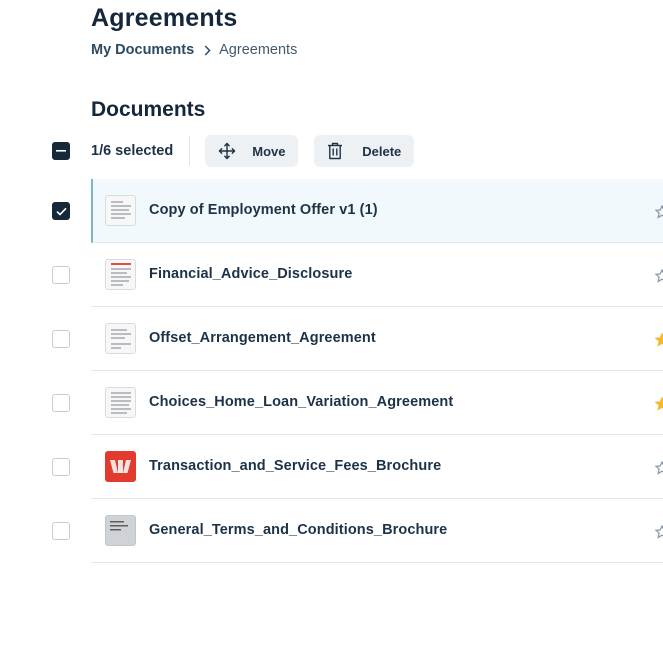 This screenshot has height=653, width=663. I want to click on document-row: Financial_Advice_Disclosure, so click(331, 275).